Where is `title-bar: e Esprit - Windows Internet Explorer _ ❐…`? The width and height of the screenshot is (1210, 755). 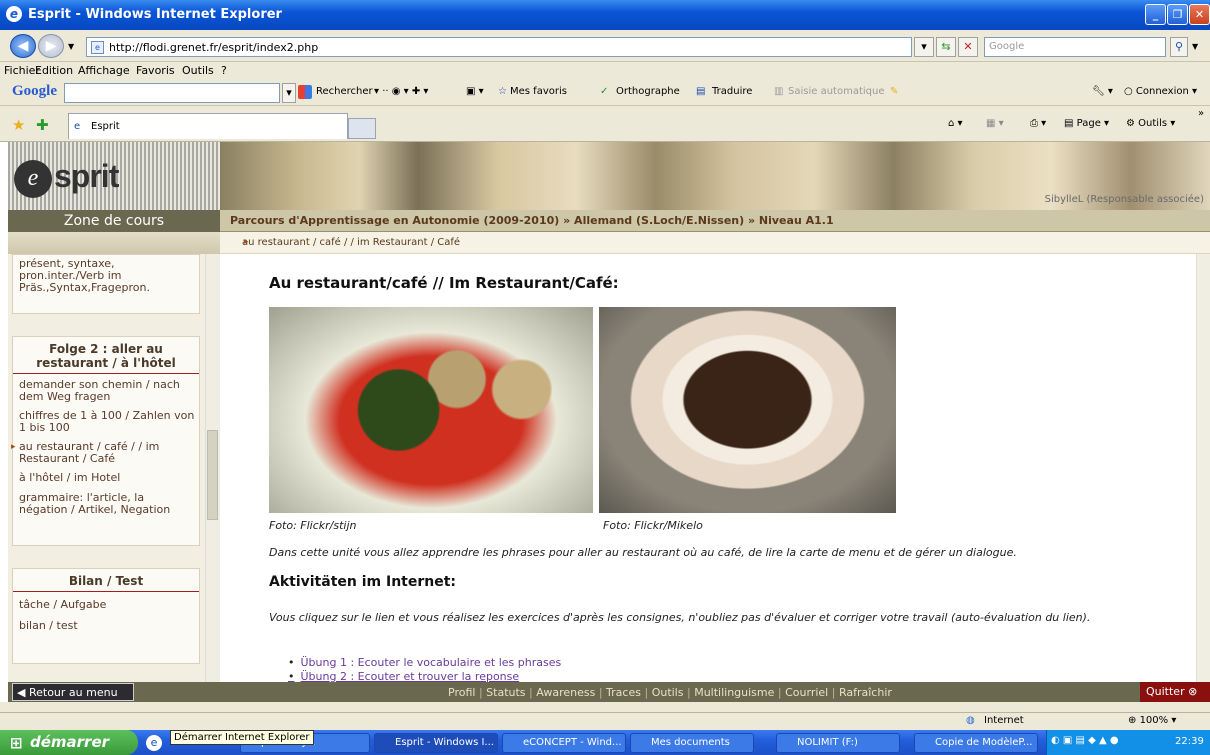 title-bar: e Esprit - Windows Internet Explorer _ ❐… is located at coordinates (605, 15).